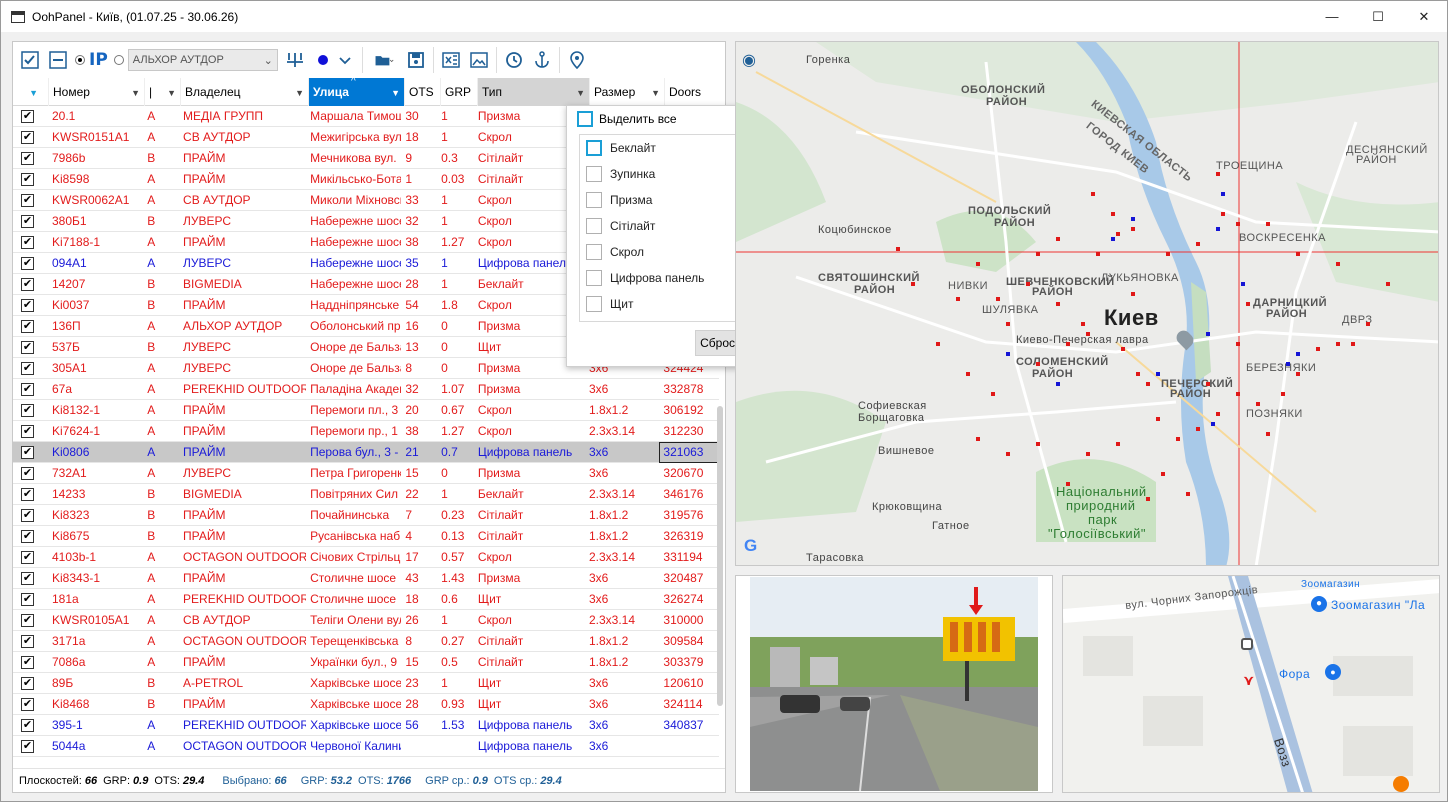  Describe the element at coordinates (419, 389) in the screenshot. I see `cell-ots: 32` at that location.